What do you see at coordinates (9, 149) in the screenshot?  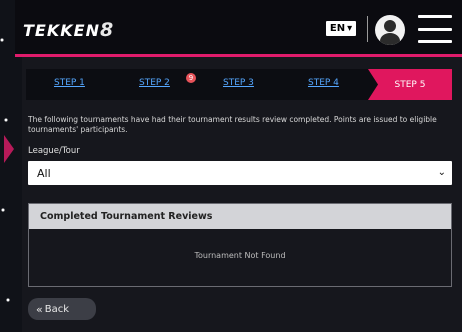 I see `decorative-arrow` at bounding box center [9, 149].